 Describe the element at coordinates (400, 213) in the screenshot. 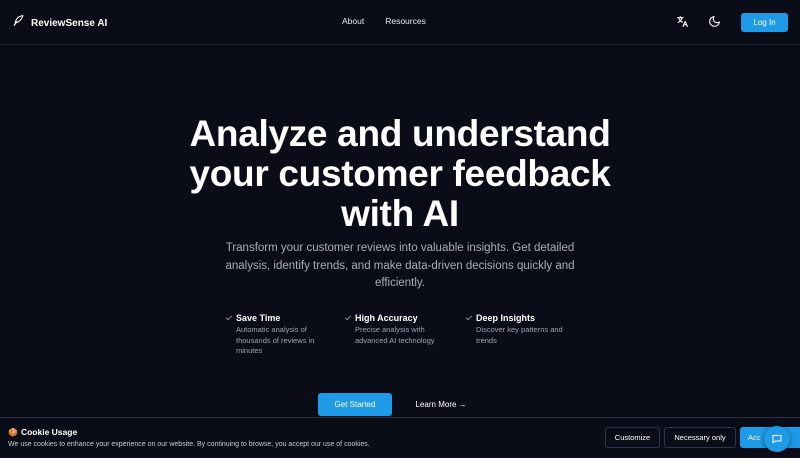

I see `hero-title-line: with AI` at that location.